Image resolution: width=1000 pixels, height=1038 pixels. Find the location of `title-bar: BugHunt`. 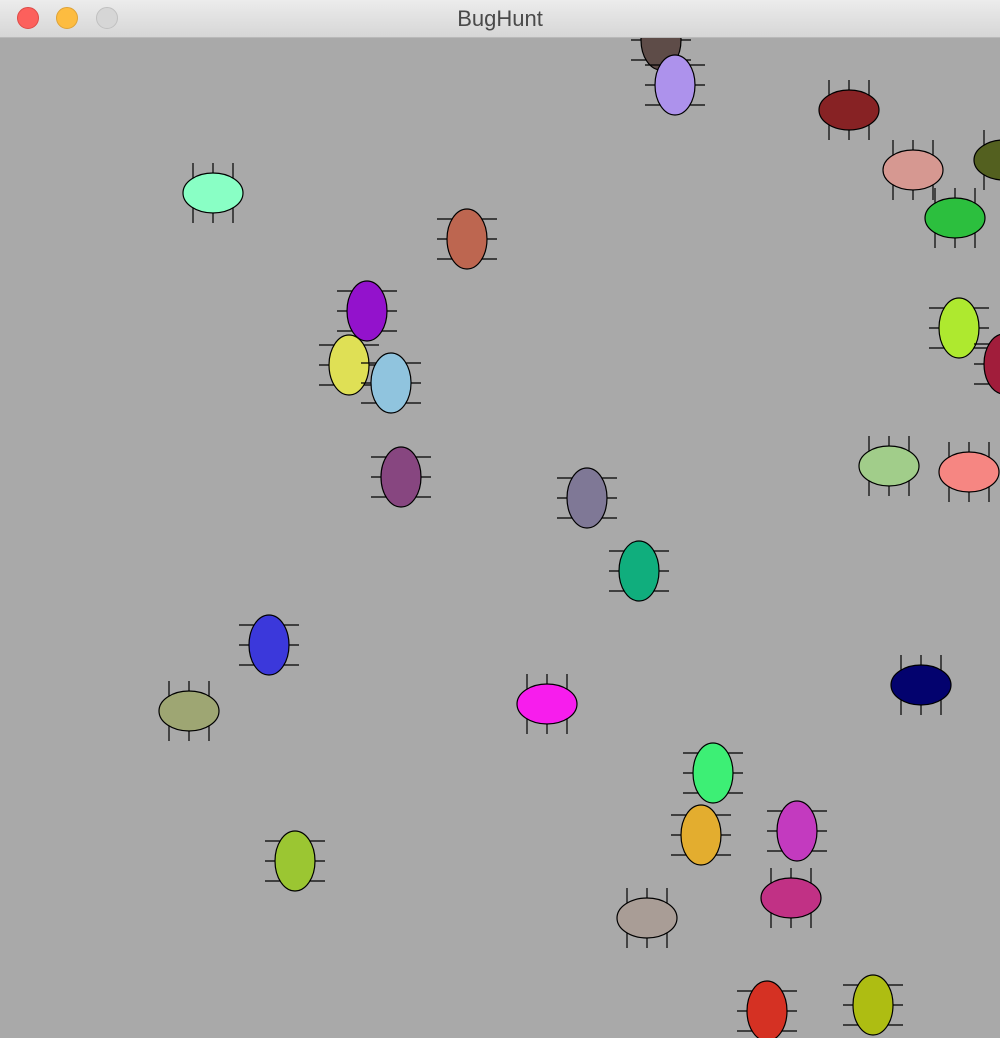

title-bar: BugHunt is located at coordinates (500, 19).